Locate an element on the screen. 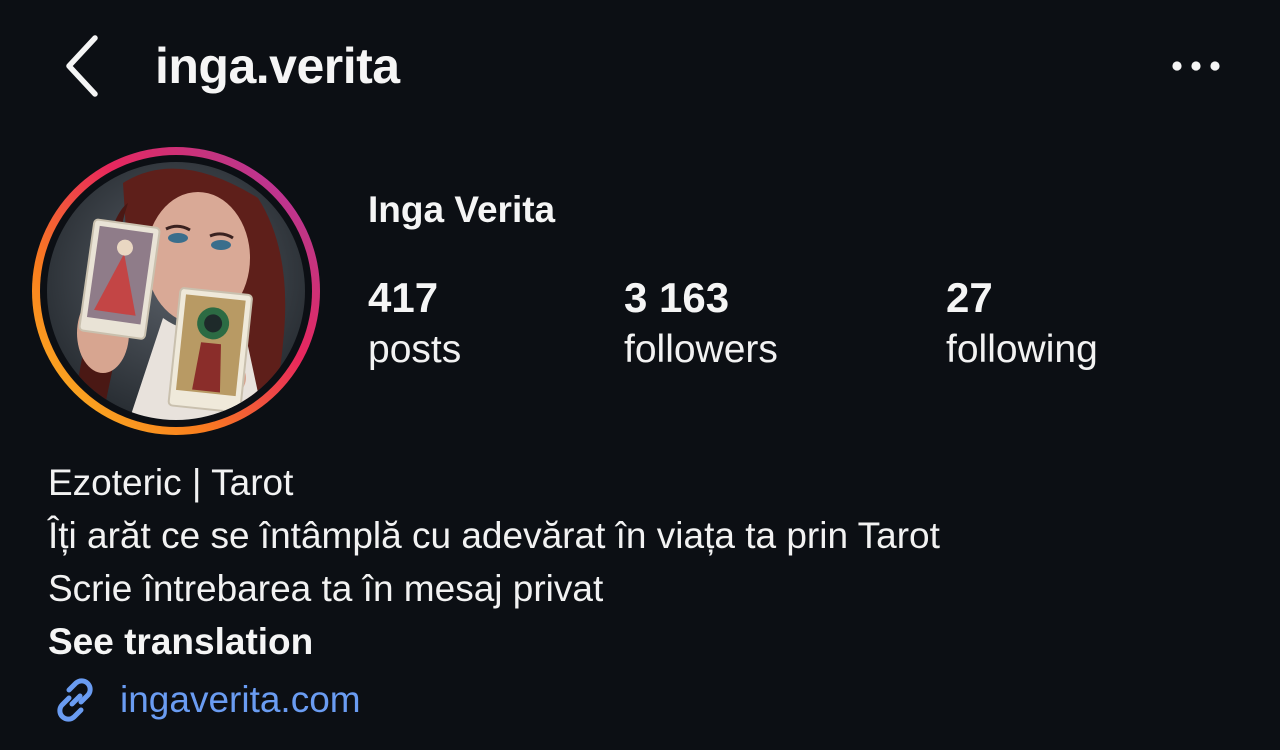 This screenshot has height=750, width=1280. posts-count: 417 is located at coordinates (403, 297).